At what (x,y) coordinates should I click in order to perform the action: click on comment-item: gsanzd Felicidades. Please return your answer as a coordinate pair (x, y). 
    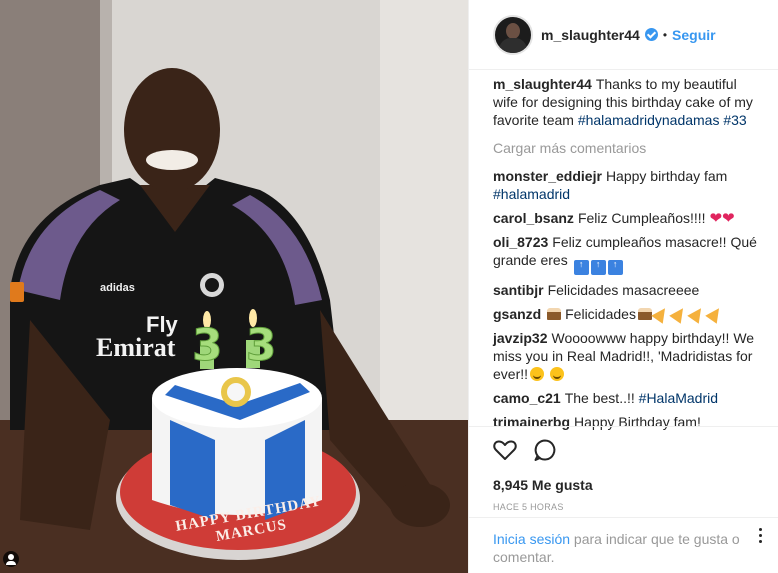
    Looking at the image, I should click on (628, 314).